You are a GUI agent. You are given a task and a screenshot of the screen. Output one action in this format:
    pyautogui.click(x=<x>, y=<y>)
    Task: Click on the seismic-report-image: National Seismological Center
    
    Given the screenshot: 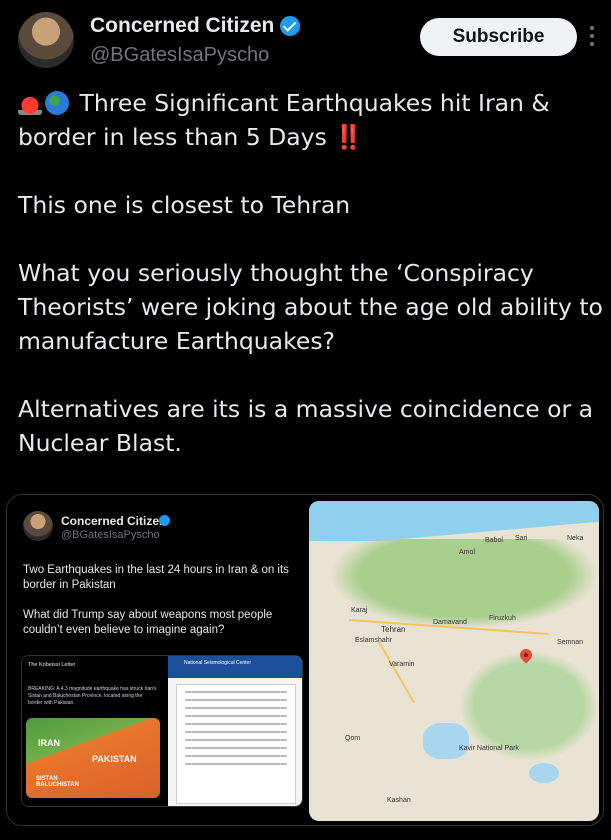 What is the action you would take?
    pyautogui.click(x=235, y=731)
    